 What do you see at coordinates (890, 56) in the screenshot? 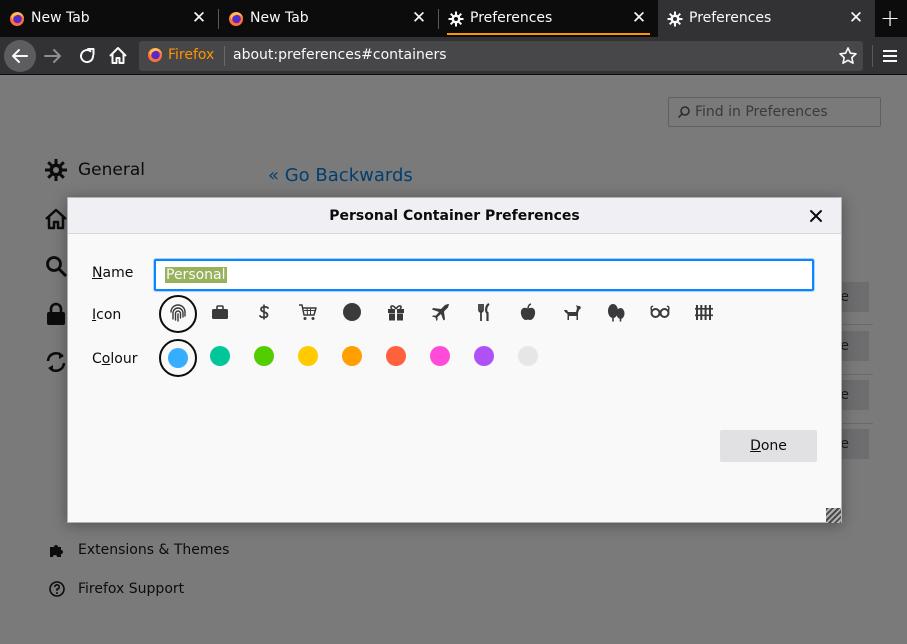
I see `hamburger-menu-icon` at bounding box center [890, 56].